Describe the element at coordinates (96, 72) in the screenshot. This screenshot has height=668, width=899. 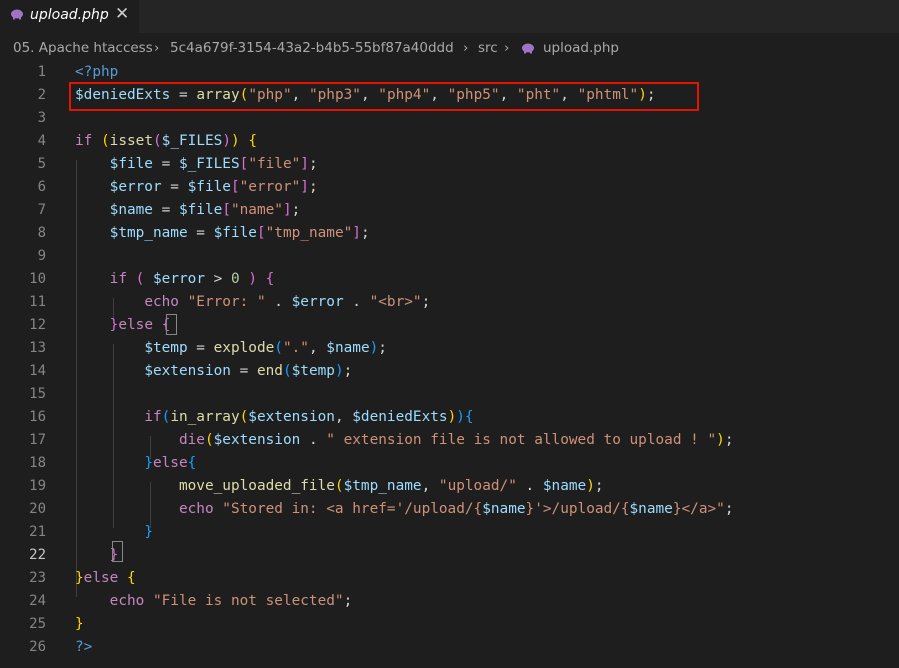
I see `code-text: <?php` at that location.